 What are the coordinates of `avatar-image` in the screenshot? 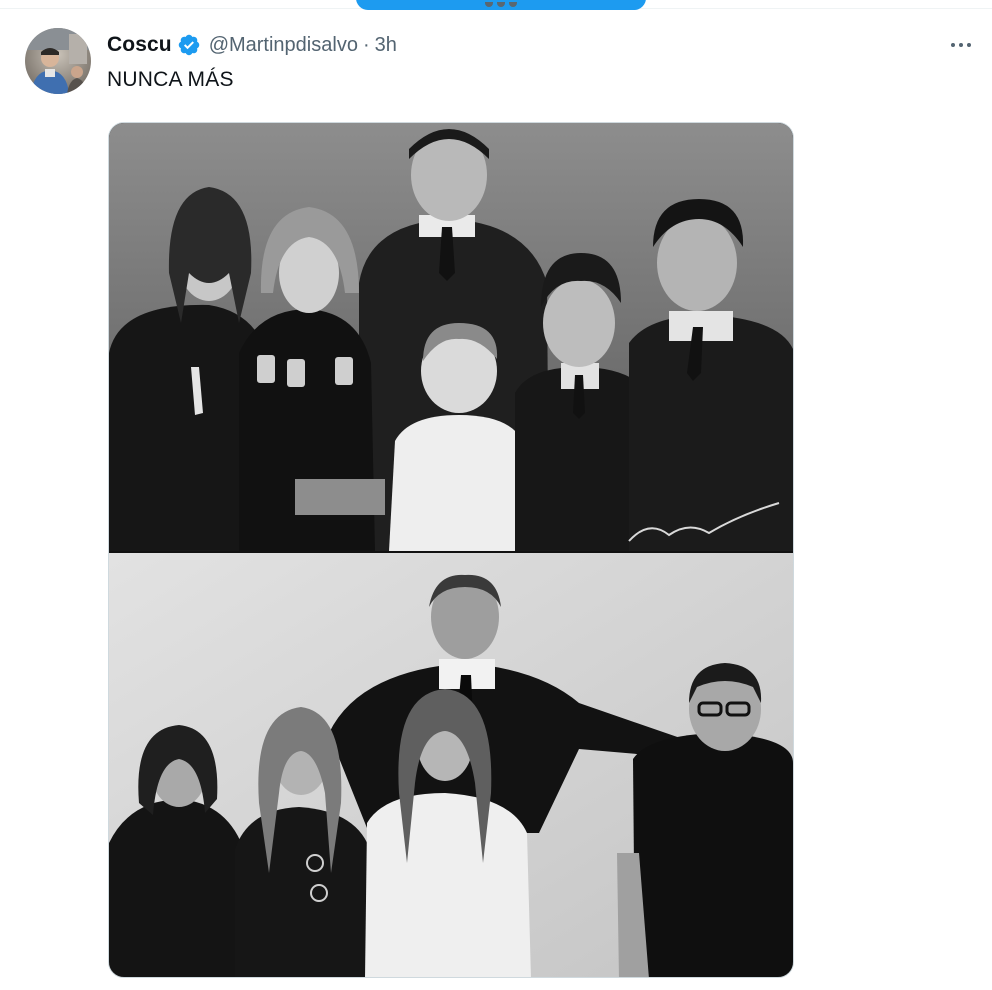 It's located at (58, 61).